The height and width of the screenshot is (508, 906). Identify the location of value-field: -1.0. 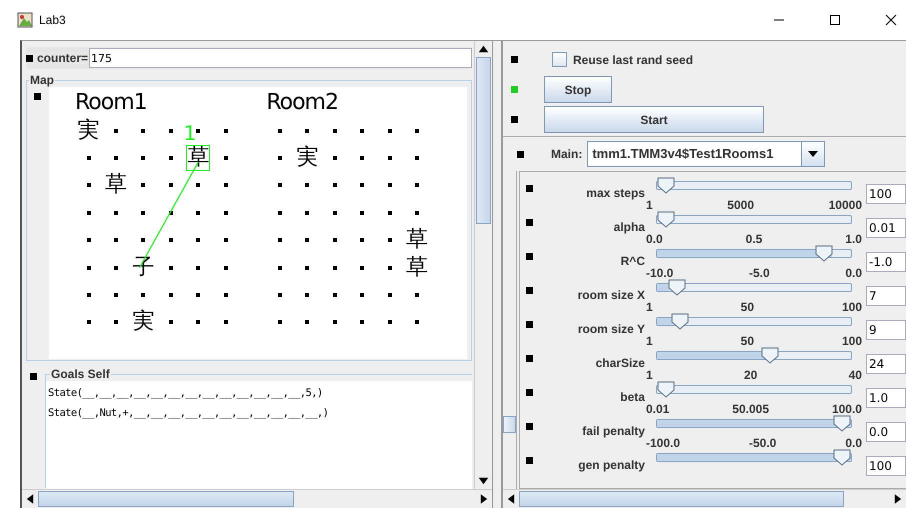
(886, 262).